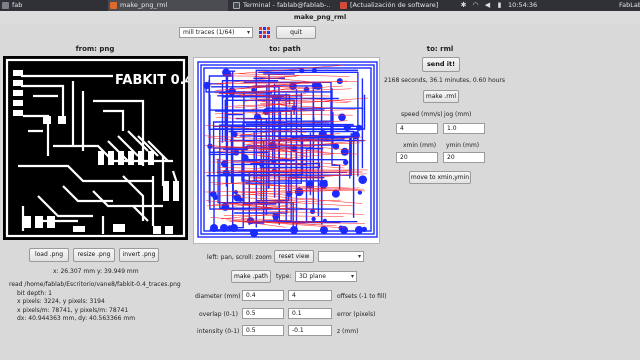 The height and width of the screenshot is (360, 640). I want to click on to-path-header: to: path, so click(285, 49).